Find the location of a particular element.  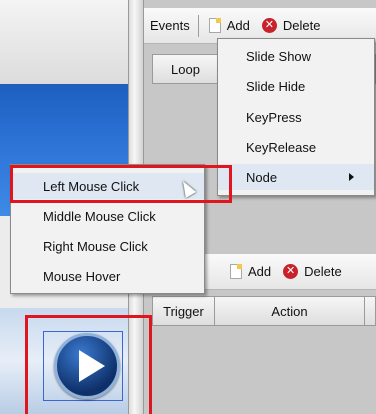

highlight-left-mouse-click is located at coordinates (121, 184).